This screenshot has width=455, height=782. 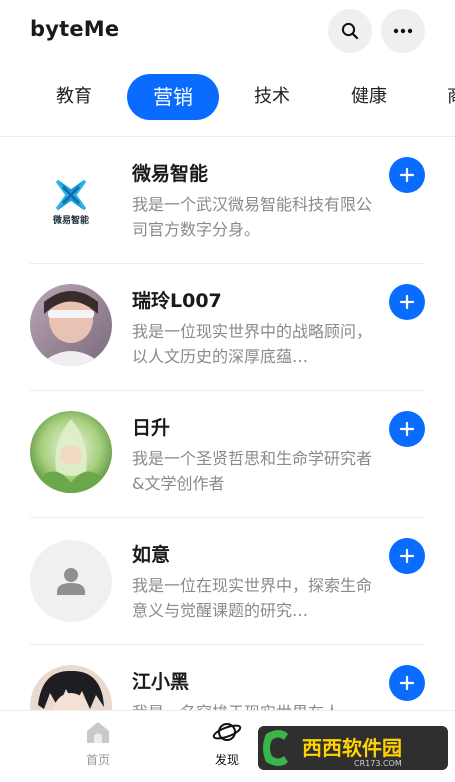 What do you see at coordinates (151, 428) in the screenshot?
I see `agent-name: 日升` at bounding box center [151, 428].